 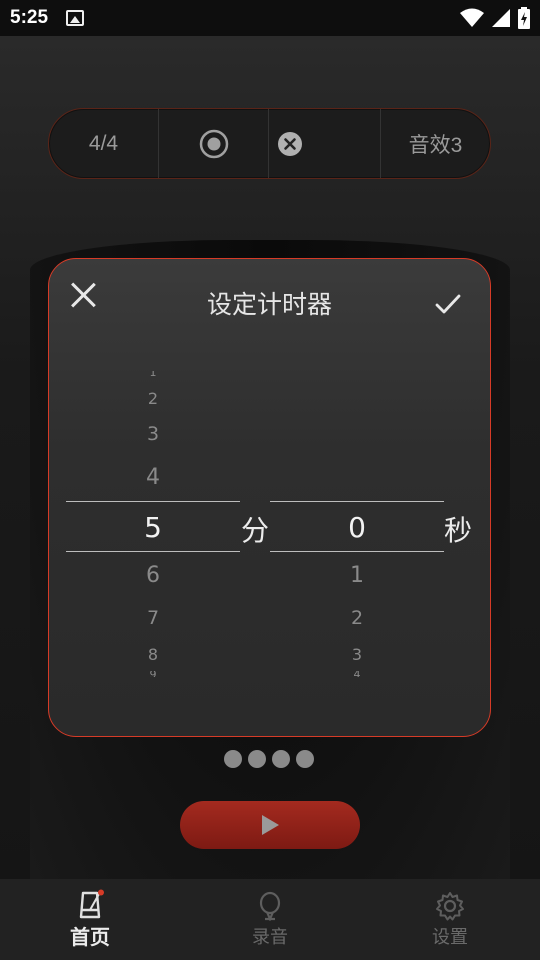 I want to click on sound-effect-button: 音效3, so click(x=435, y=143).